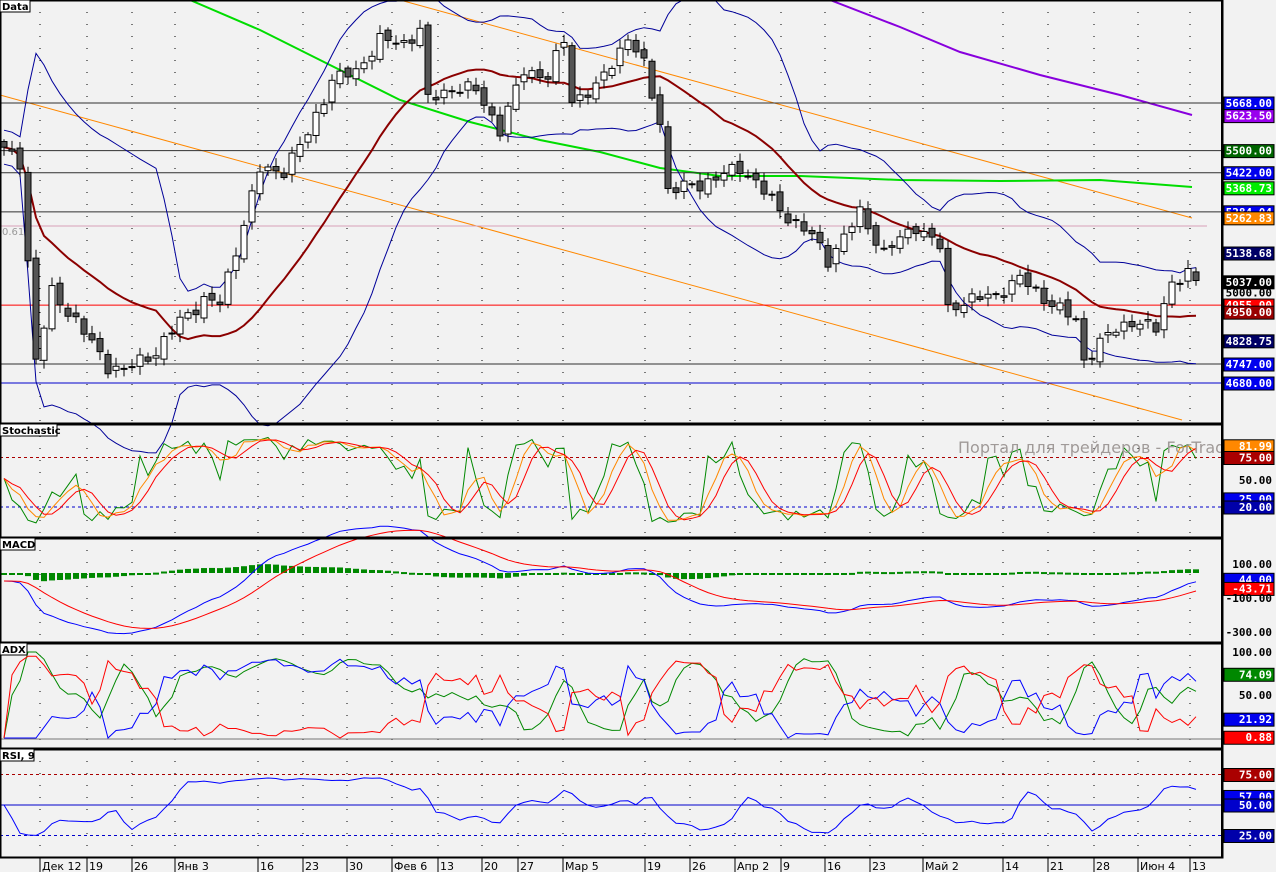 The image size is (1276, 872). What do you see at coordinates (1103, 866) in the screenshot?
I see `date-label: 28` at bounding box center [1103, 866].